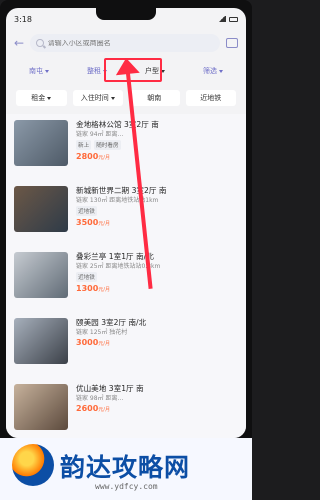 The image size is (320, 500). What do you see at coordinates (126, 98) in the screenshot?
I see `quick-chips: 租金 入住时间 朝南 近地铁` at bounding box center [126, 98].